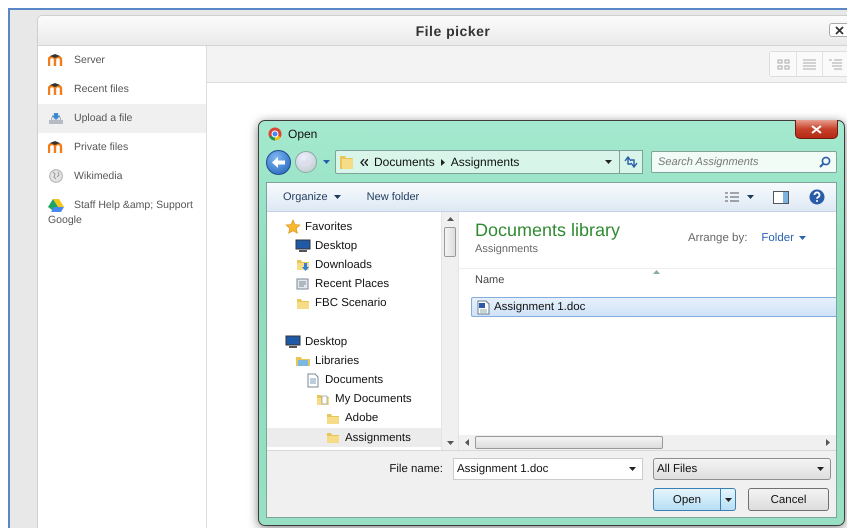 Image resolution: width=847 pixels, height=528 pixels. What do you see at coordinates (828, 442) in the screenshot?
I see `right-arrow-icon` at bounding box center [828, 442].